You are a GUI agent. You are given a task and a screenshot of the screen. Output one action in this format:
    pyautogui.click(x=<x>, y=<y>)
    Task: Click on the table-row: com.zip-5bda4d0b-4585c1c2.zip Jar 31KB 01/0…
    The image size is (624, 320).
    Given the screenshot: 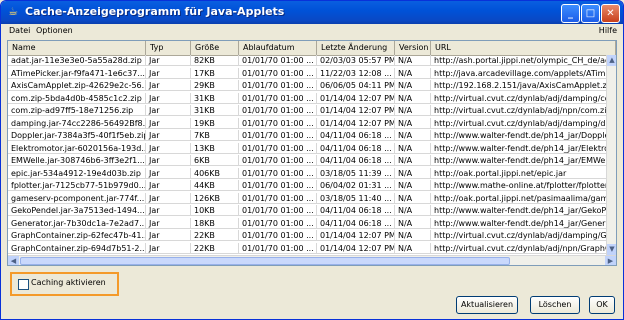 What is the action you would take?
    pyautogui.click(x=312, y=98)
    